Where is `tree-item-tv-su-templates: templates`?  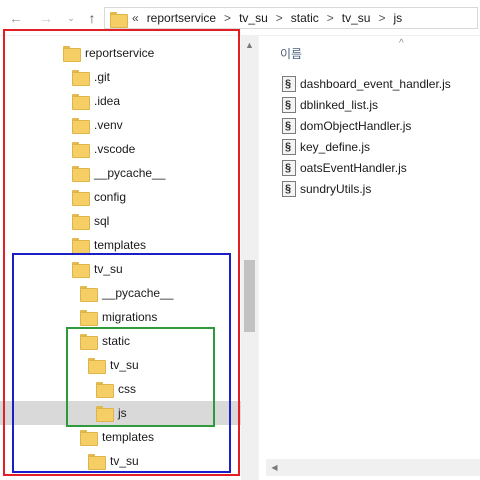
tree-item-tv-su-templates: templates is located at coordinates (120, 437).